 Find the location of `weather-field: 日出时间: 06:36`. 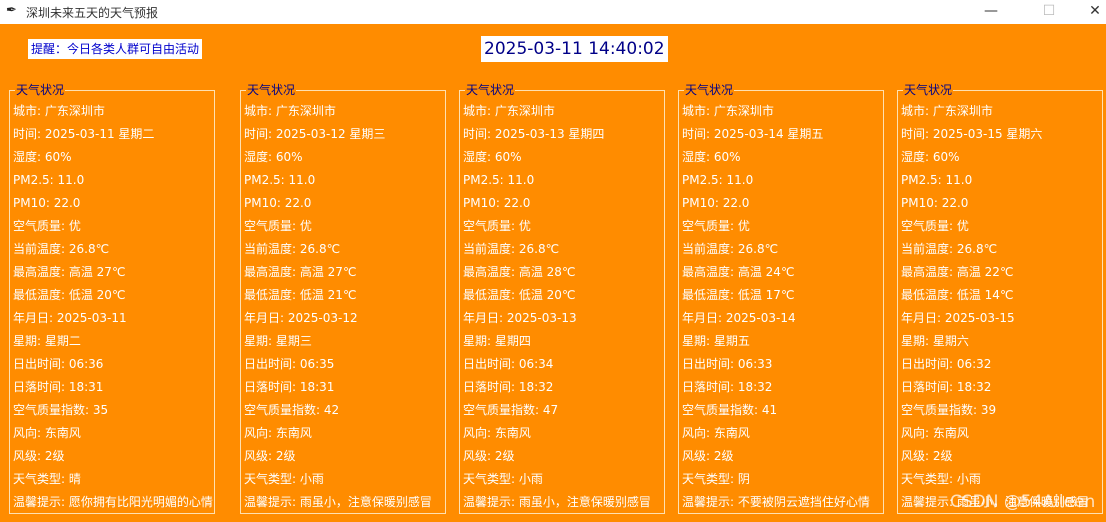

weather-field: 日出时间: 06:36 is located at coordinates (58, 364).